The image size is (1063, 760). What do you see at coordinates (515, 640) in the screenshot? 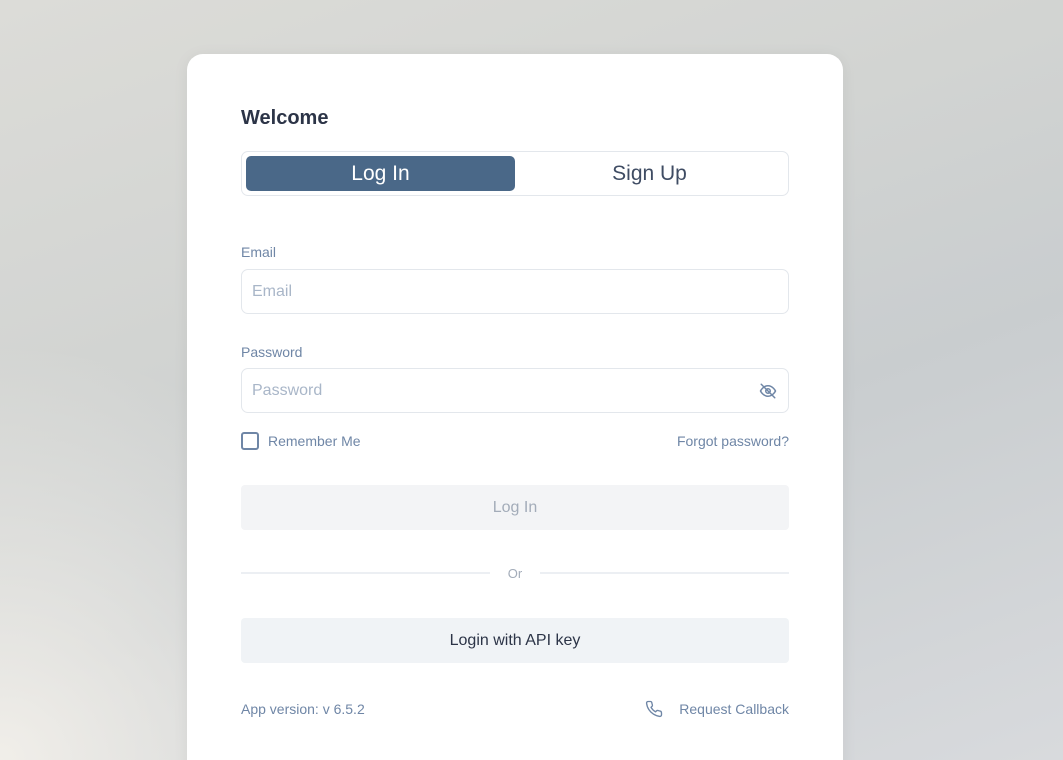
I see `login-with-api-key-button: Login with API key` at bounding box center [515, 640].